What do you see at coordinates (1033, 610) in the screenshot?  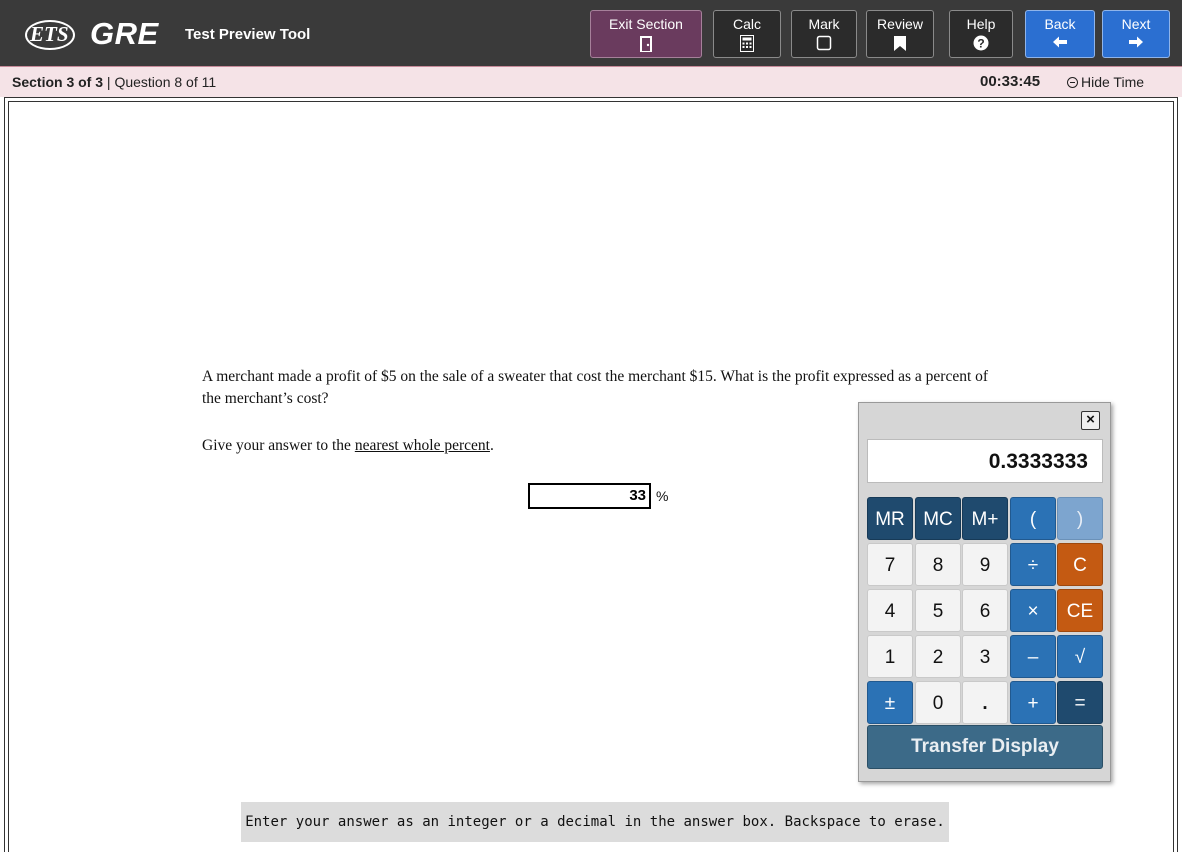 I see `calc-key-multiply: ×` at bounding box center [1033, 610].